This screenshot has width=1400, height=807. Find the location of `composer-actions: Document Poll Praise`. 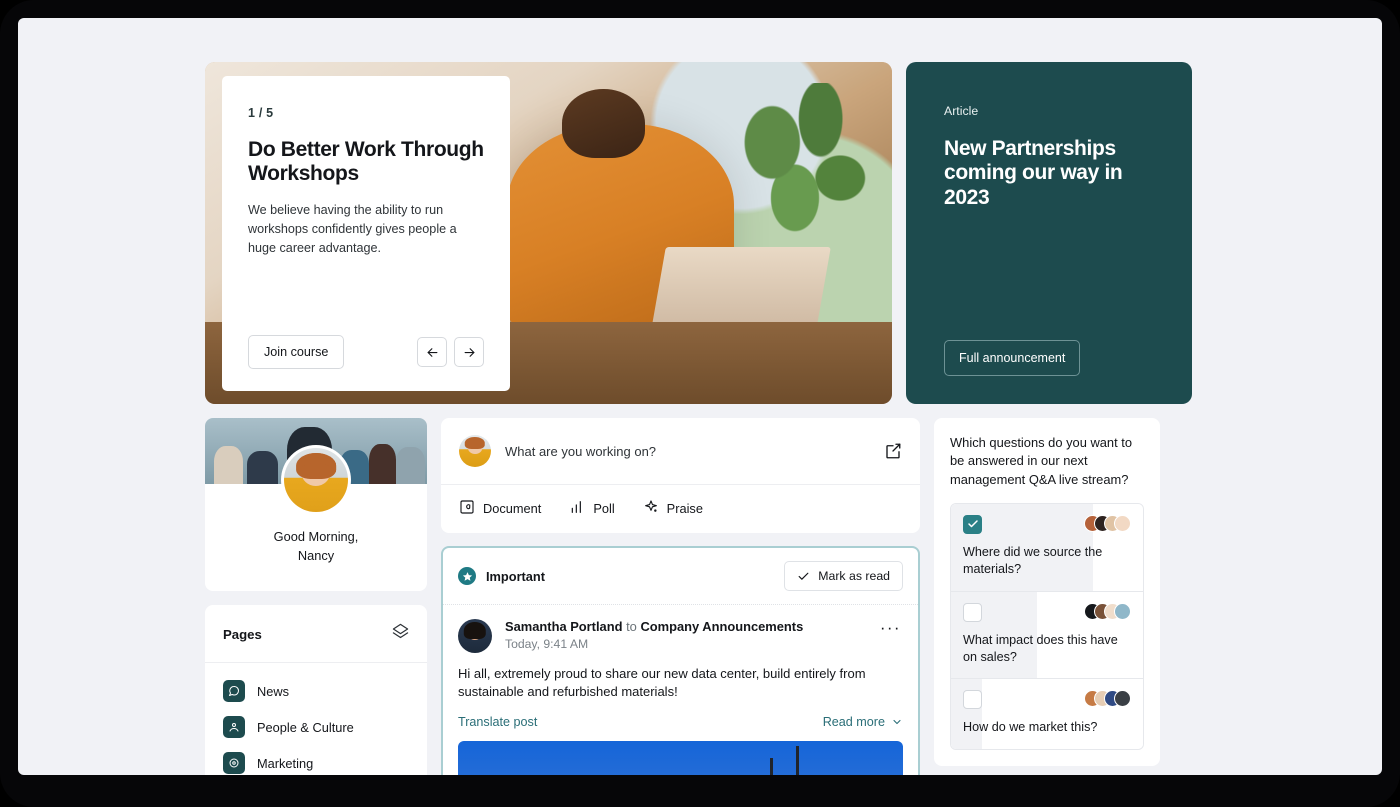

composer-actions: Document Poll Praise is located at coordinates (680, 509).